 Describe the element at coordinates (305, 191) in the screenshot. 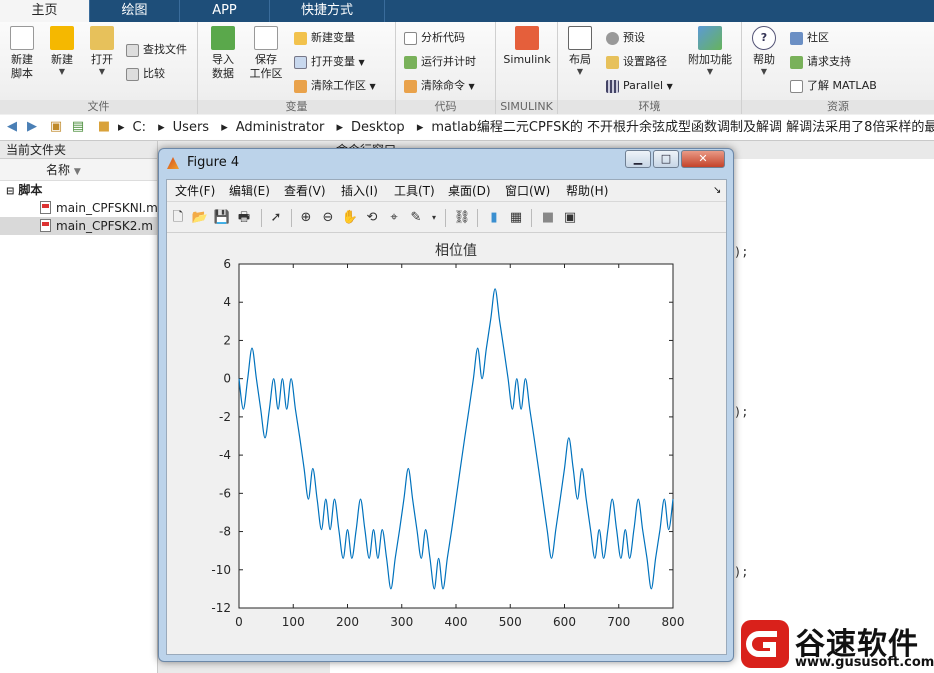

I see `menu-view: 查看(V)` at that location.